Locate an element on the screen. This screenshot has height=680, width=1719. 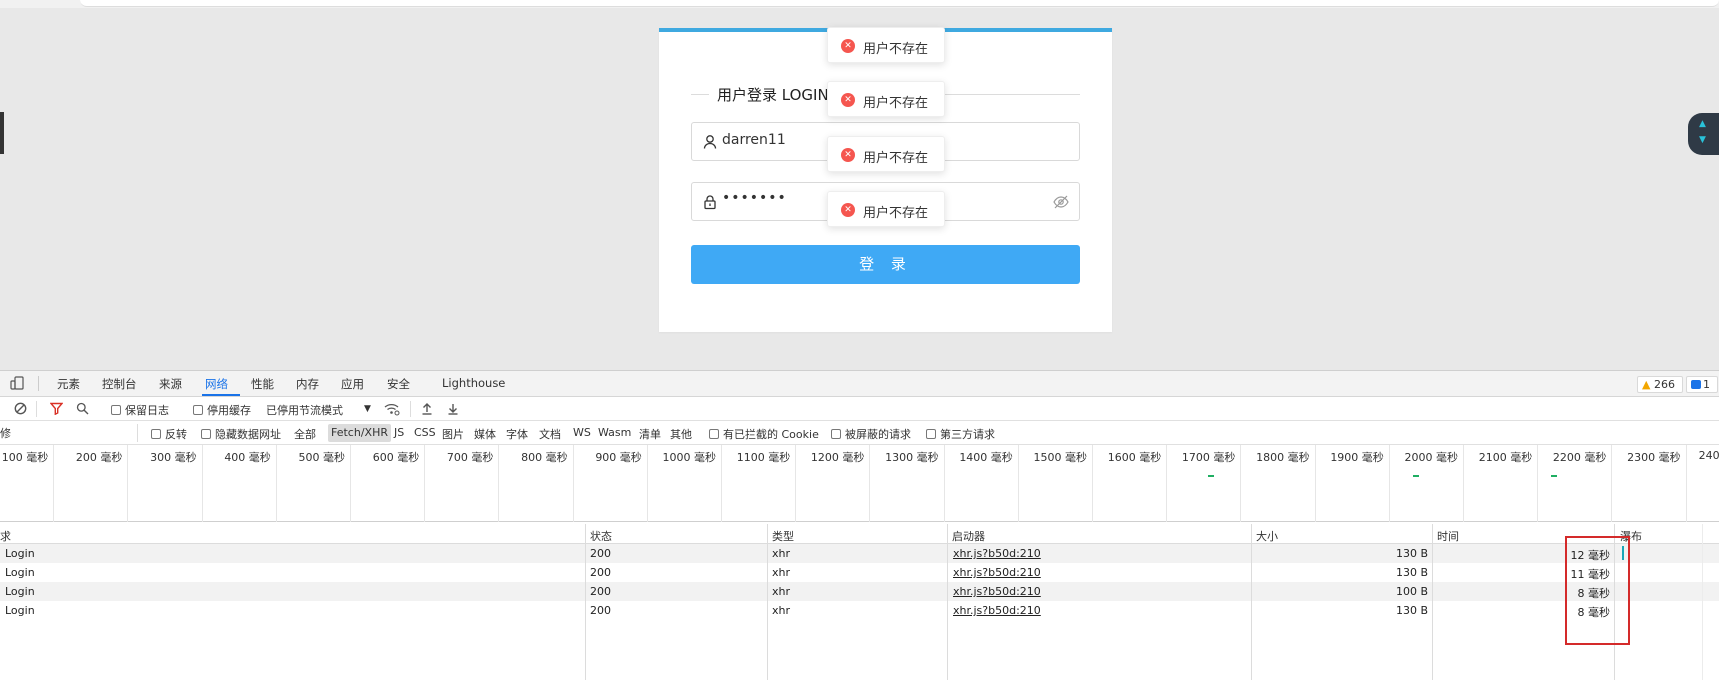
filter-type-fetch-xhr: Fetch/XHR is located at coordinates (359, 433).